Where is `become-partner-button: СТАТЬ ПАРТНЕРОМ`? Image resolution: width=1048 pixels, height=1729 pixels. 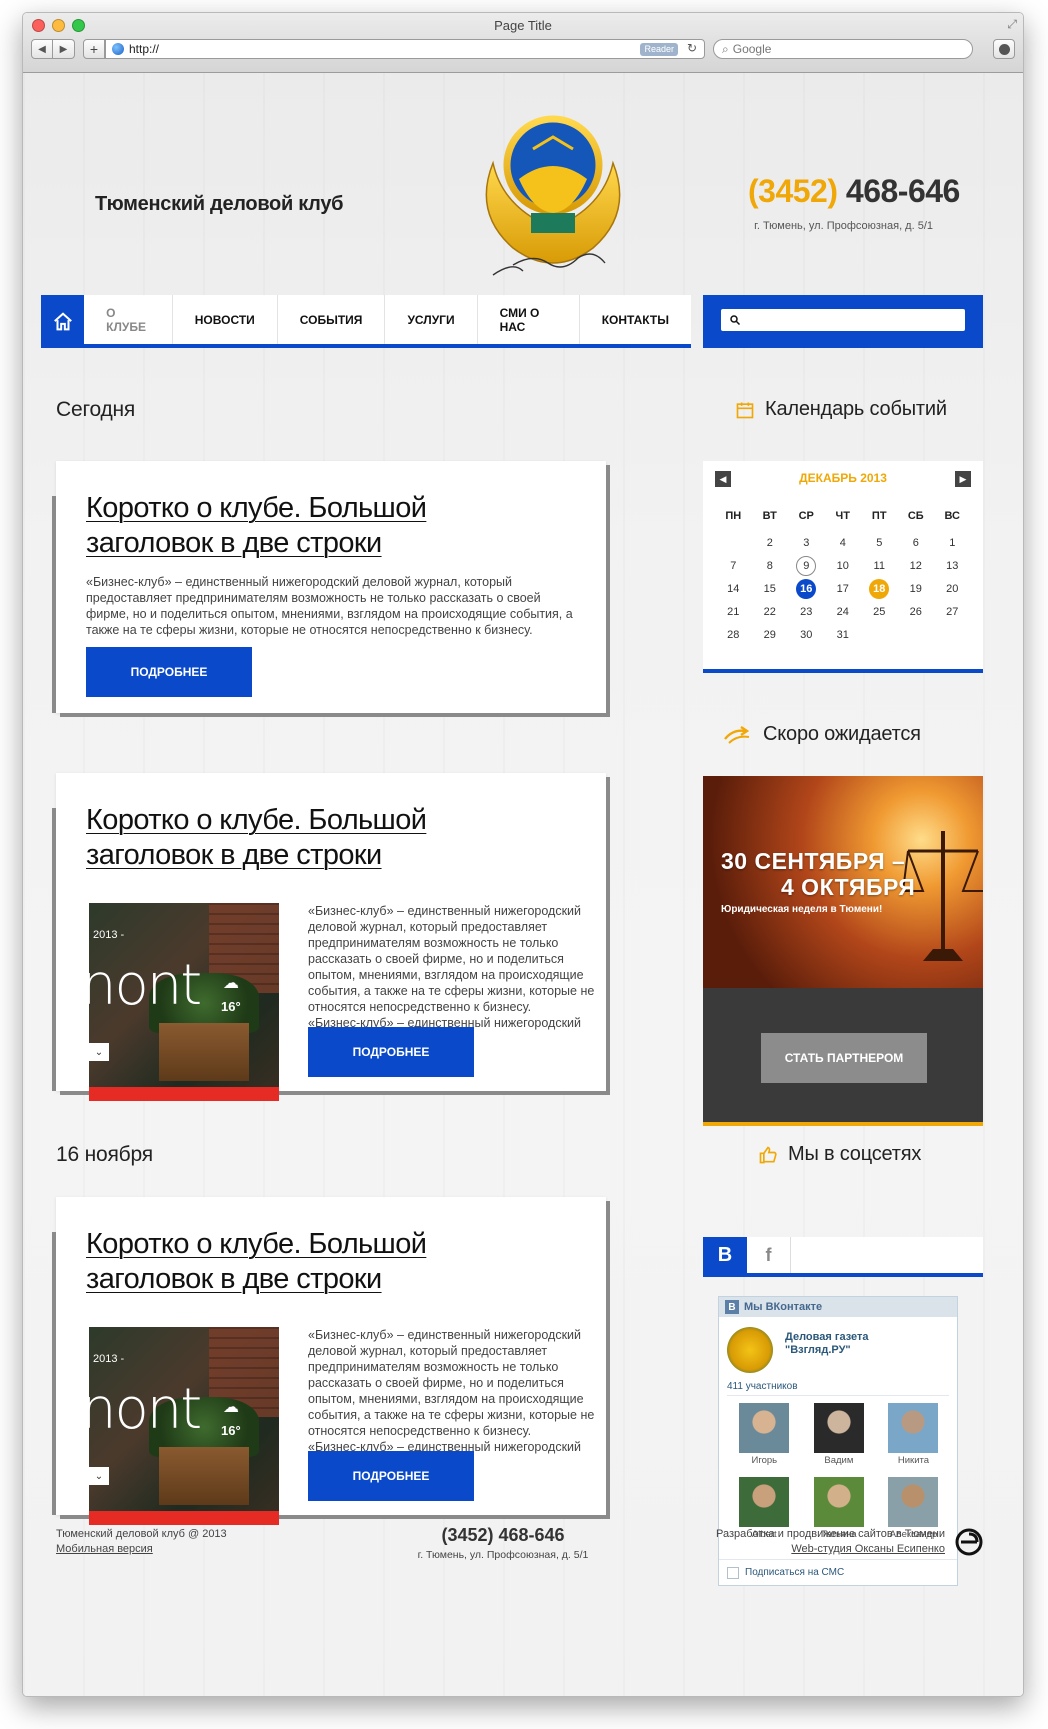 become-partner-button: СТАТЬ ПАРТНЕРОМ is located at coordinates (844, 1058).